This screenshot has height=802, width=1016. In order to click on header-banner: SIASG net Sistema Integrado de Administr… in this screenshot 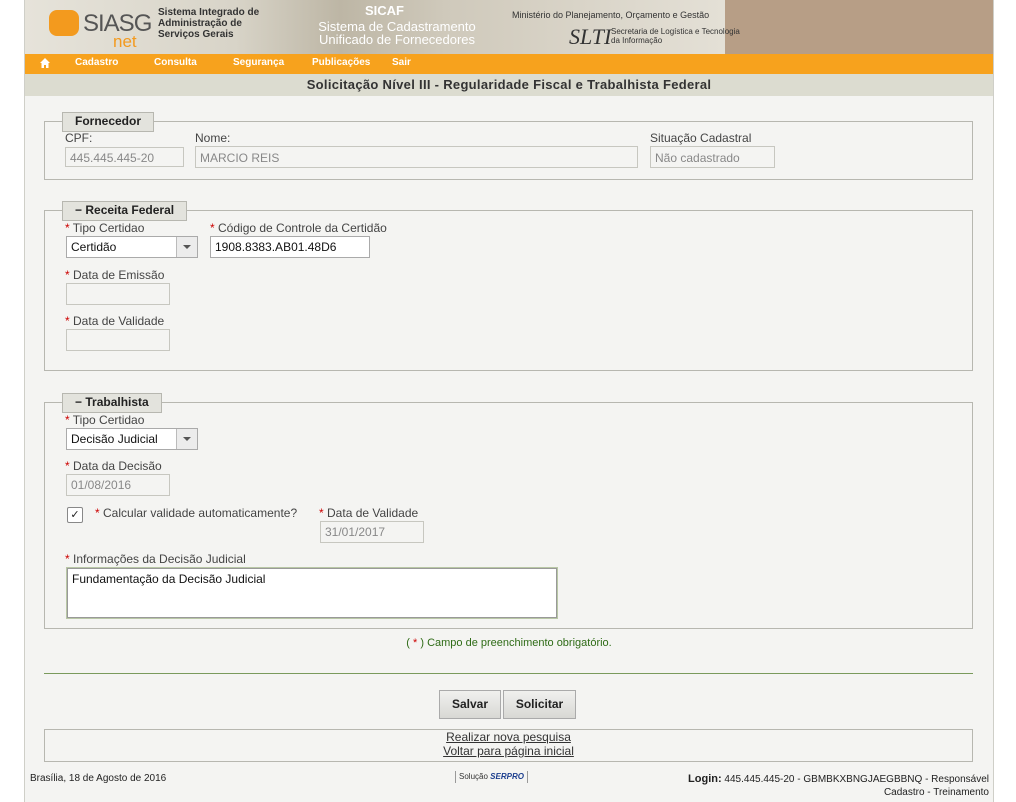, I will do `click(509, 27)`.